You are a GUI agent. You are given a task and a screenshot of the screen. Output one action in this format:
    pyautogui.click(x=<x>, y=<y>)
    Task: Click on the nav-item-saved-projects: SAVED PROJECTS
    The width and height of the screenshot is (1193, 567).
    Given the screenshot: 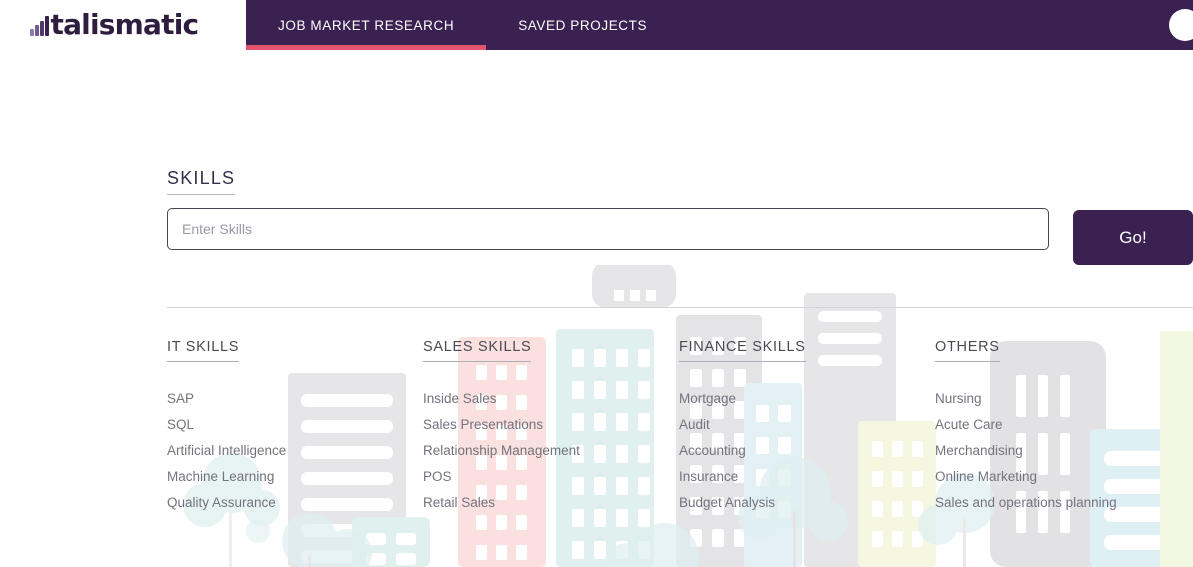 What is the action you would take?
    pyautogui.click(x=582, y=25)
    